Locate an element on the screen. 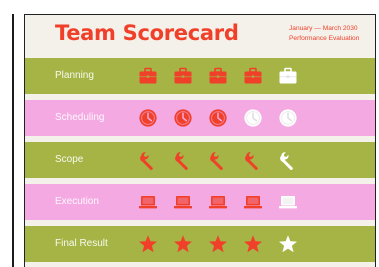 Image resolution: width=379 pixels, height=267 pixels. row-label: Scope is located at coordinates (69, 159).